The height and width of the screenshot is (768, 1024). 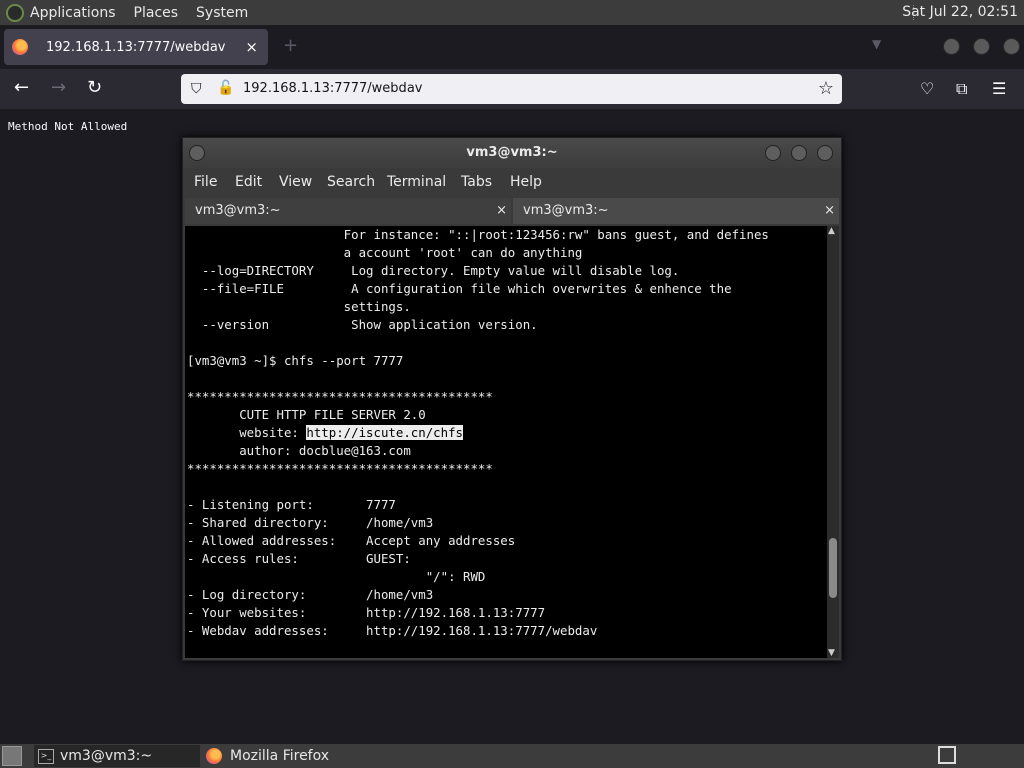 I want to click on terminal-line: - Access rules: GUEST:, so click(x=299, y=558).